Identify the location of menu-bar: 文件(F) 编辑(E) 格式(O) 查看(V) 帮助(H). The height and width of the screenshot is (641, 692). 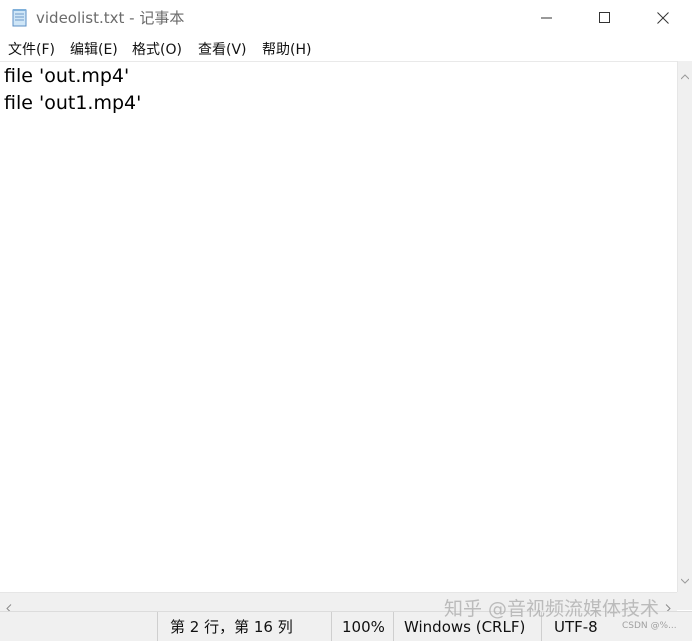
(346, 49).